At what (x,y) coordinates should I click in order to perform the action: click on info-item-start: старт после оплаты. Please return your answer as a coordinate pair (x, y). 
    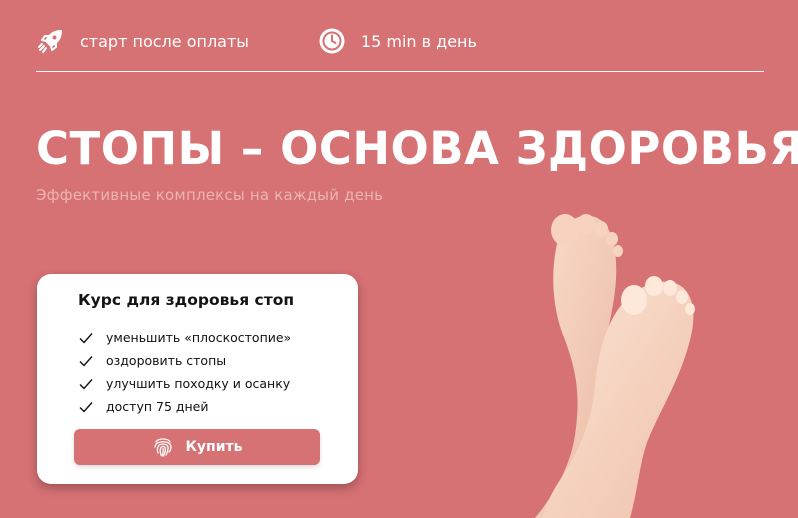
    Looking at the image, I should click on (142, 41).